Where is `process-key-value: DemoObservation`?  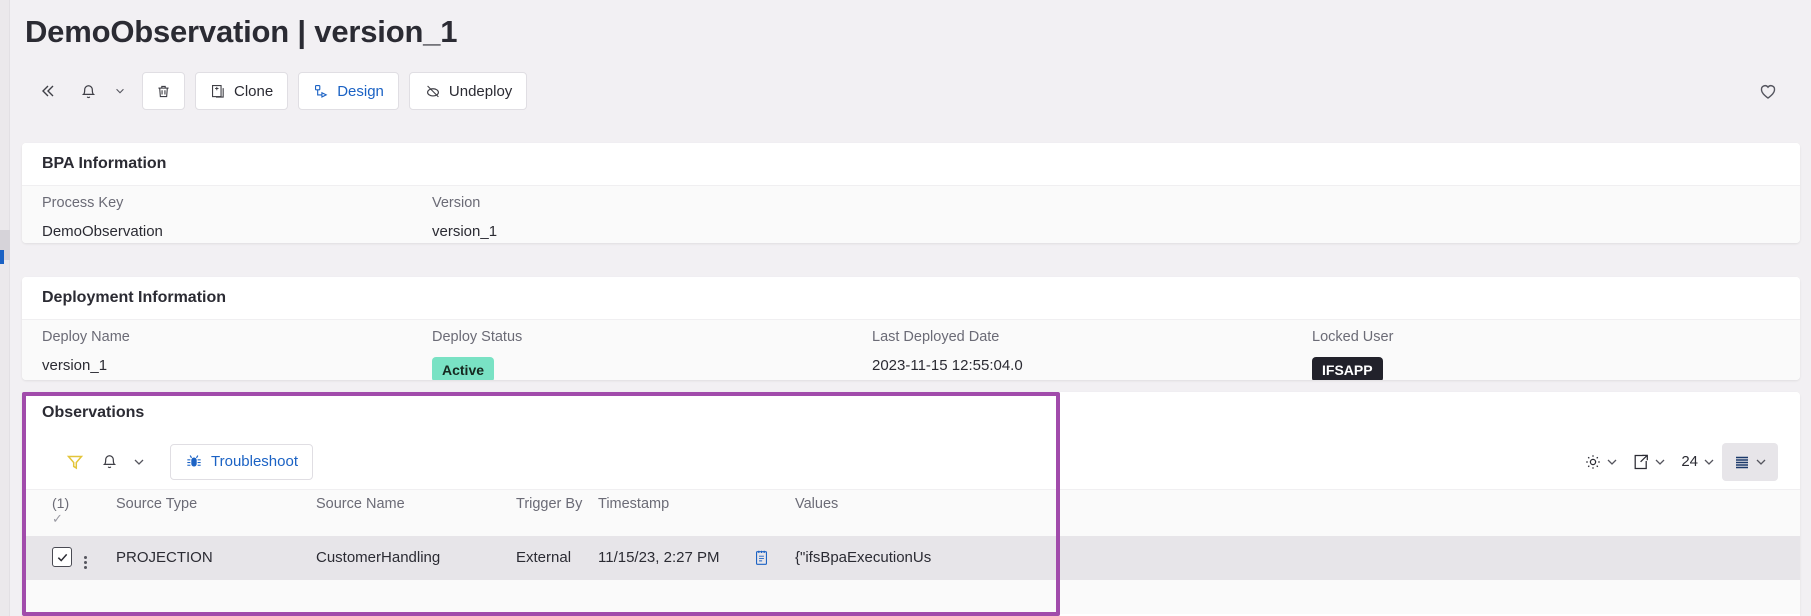
process-key-value: DemoObservation is located at coordinates (102, 231).